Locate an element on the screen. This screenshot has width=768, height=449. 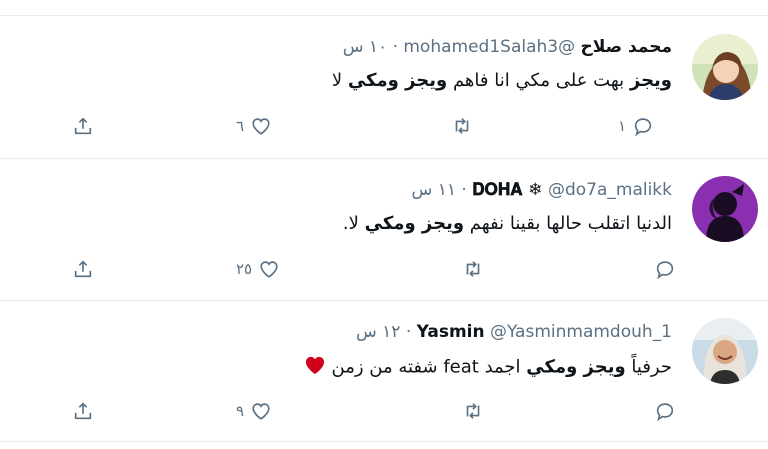
tweet-header: محمد صلاح @mohamed1Salah3 · ١٠ س is located at coordinates (507, 47).